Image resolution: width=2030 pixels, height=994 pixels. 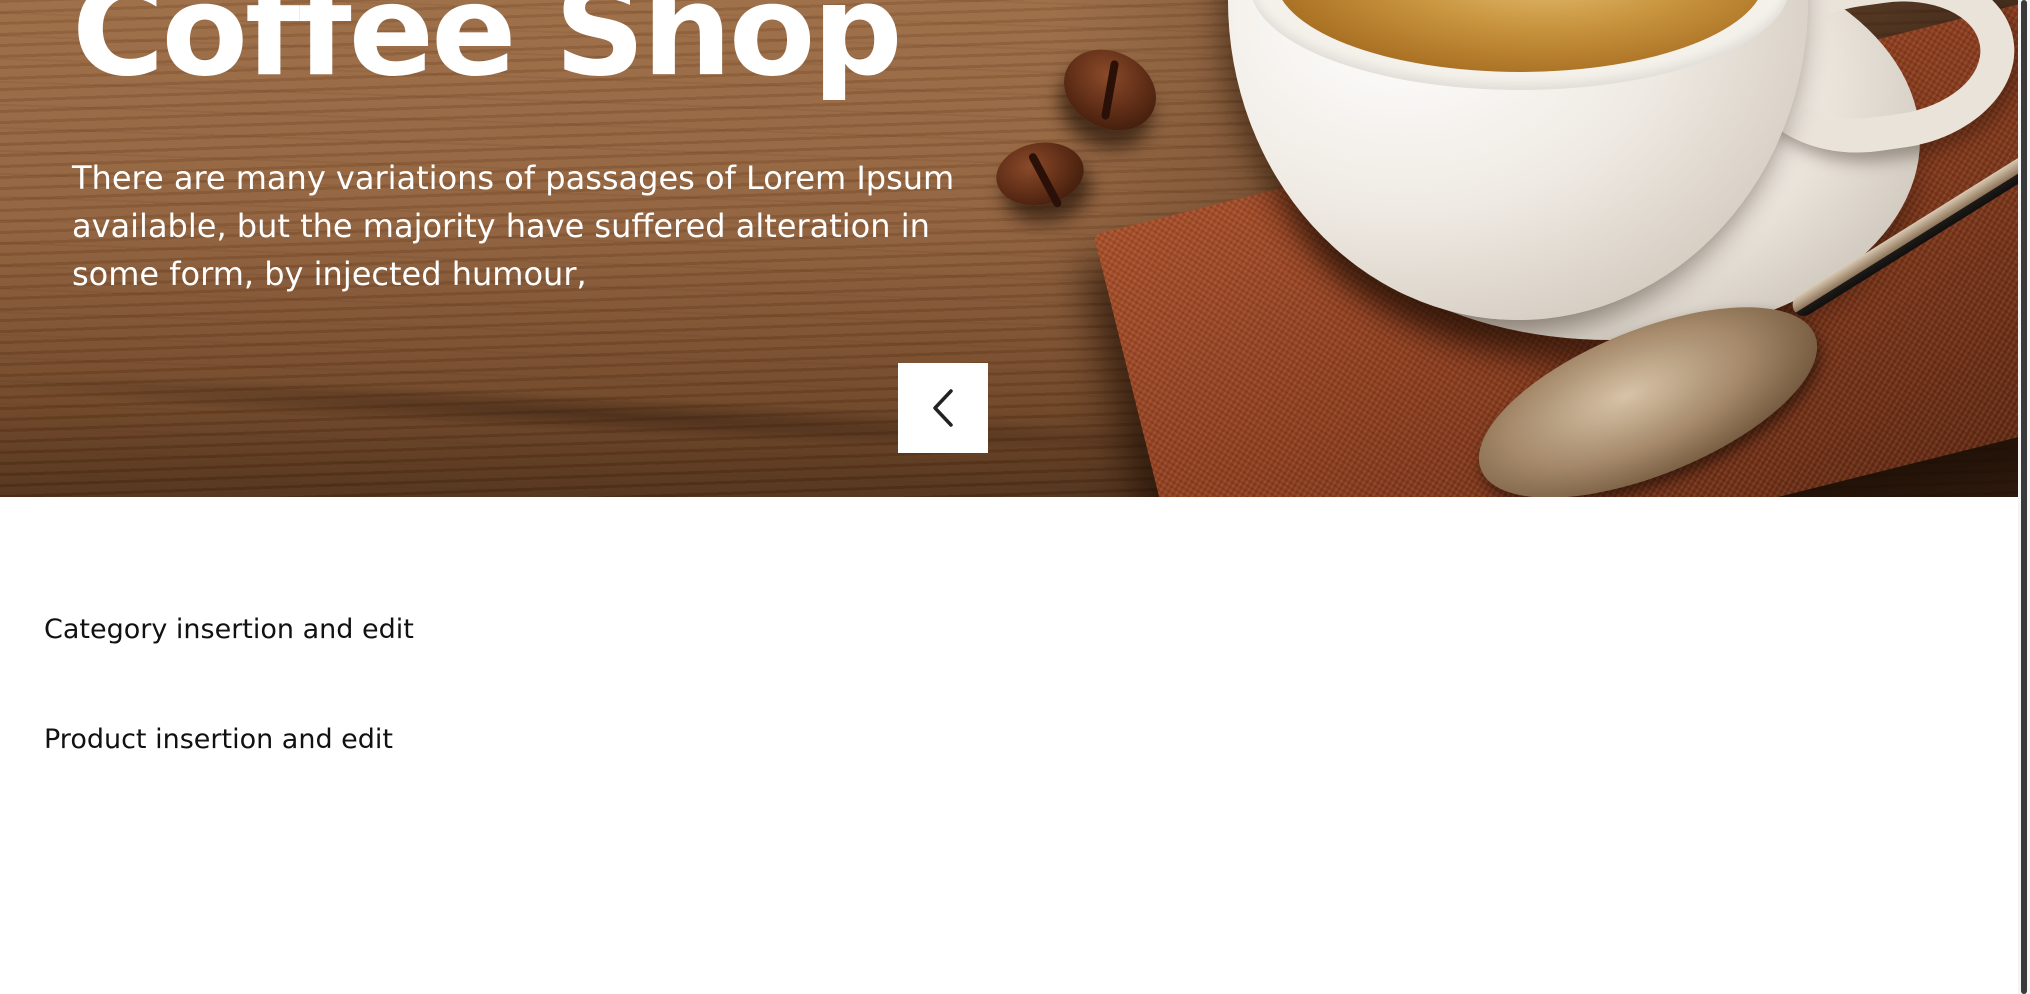 I want to click on chevron-left-icon, so click(x=943, y=408).